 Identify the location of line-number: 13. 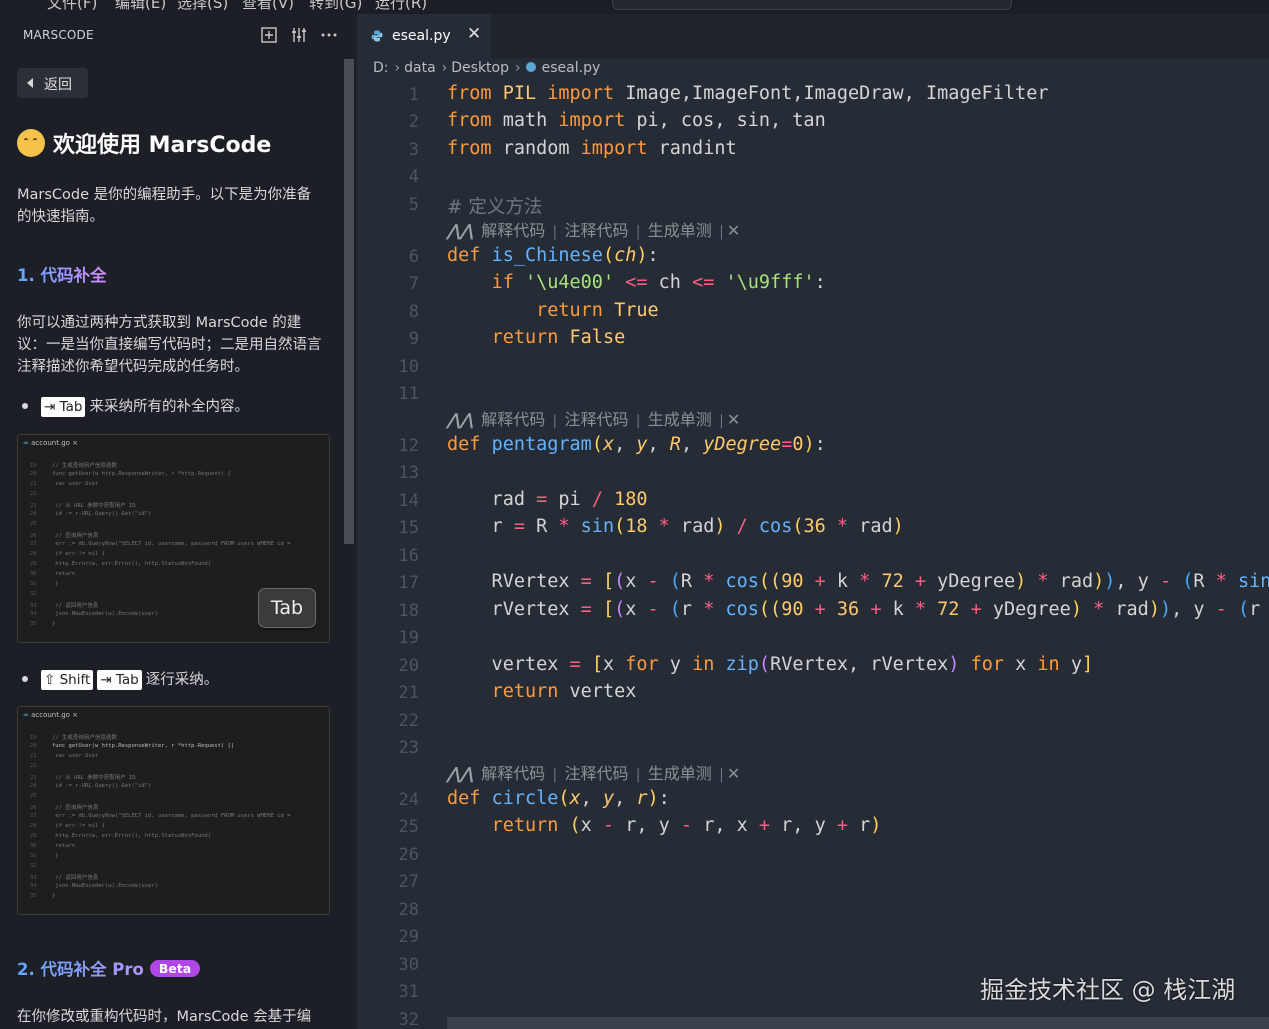
(408, 473).